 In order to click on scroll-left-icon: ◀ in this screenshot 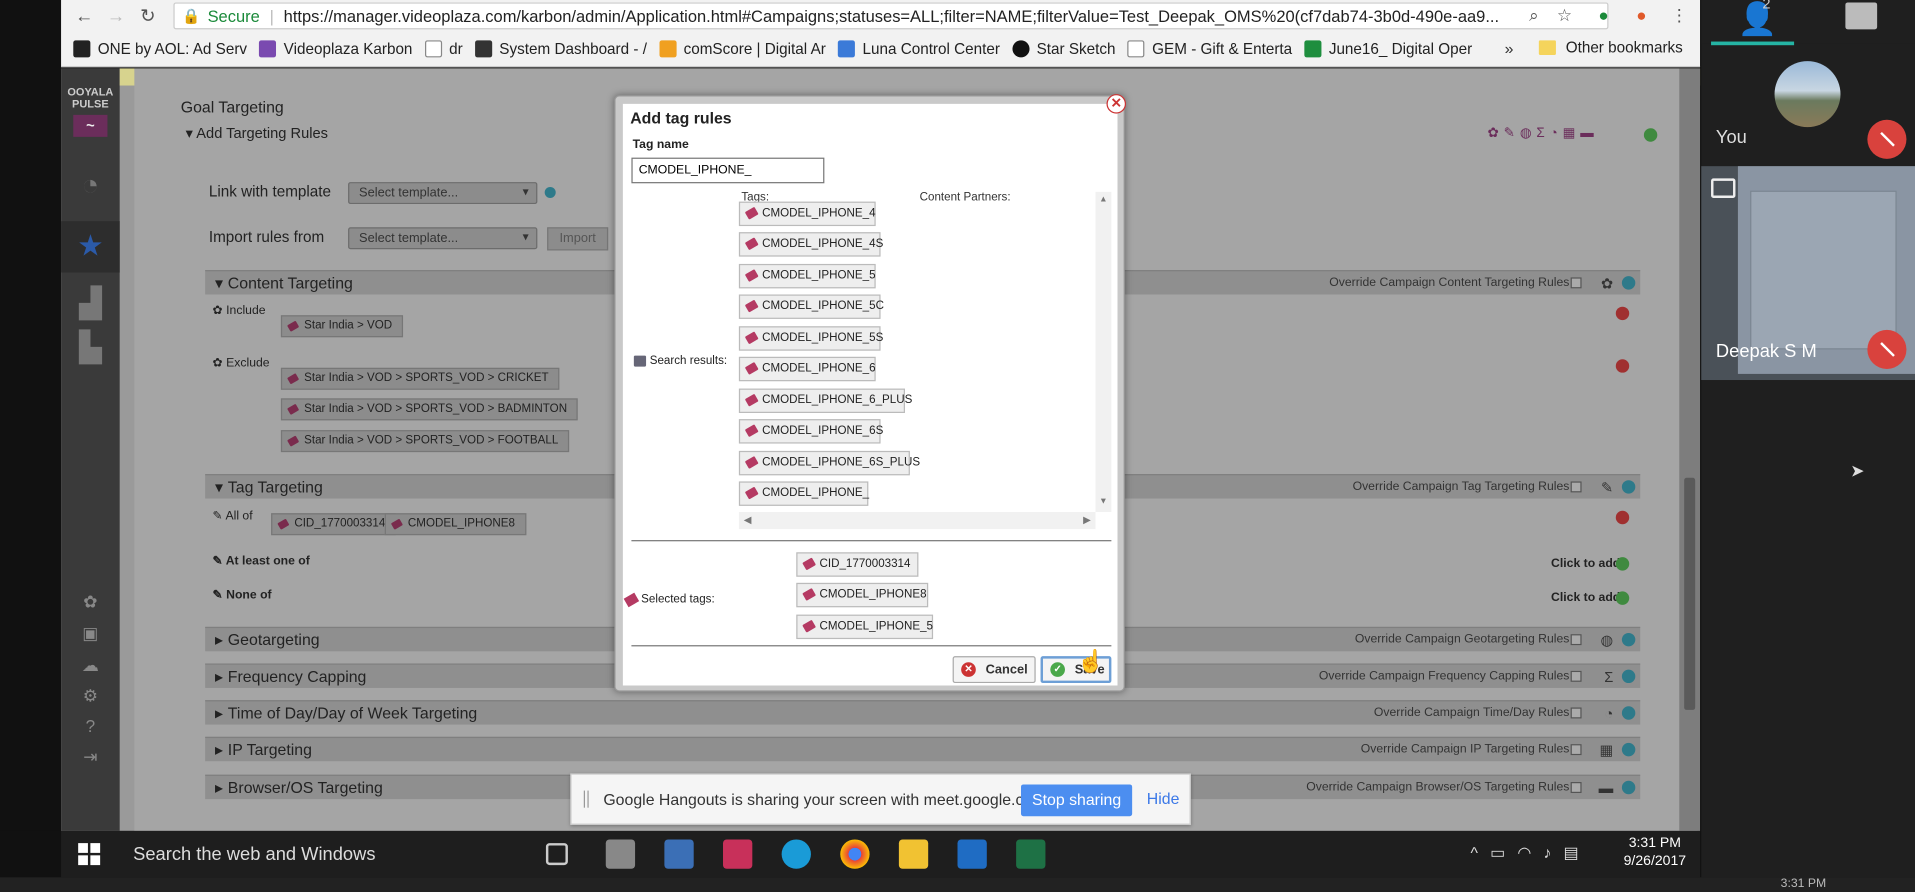, I will do `click(748, 519)`.